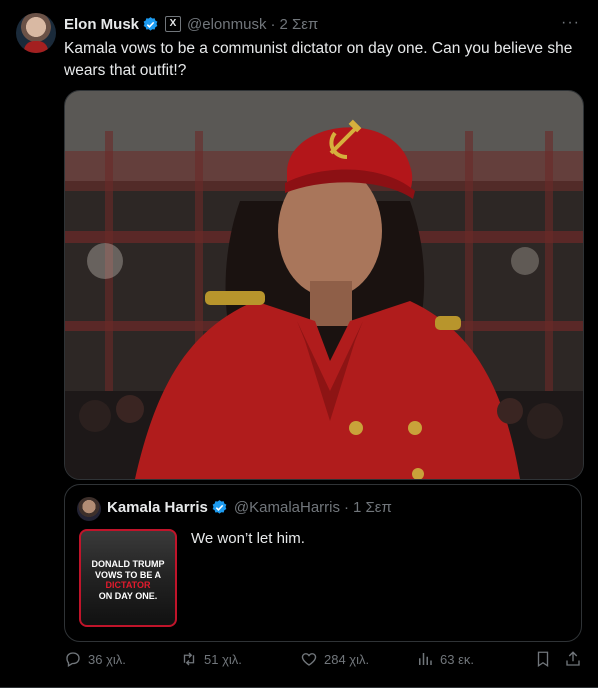  What do you see at coordinates (127, 574) in the screenshot?
I see `caption-line: VOWS TO BE A` at bounding box center [127, 574].